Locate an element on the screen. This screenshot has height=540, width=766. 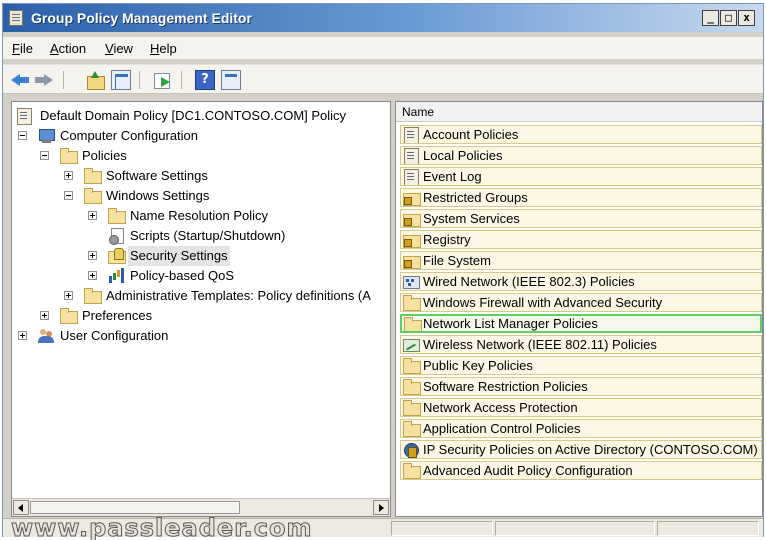
close-button: x is located at coordinates (746, 18).